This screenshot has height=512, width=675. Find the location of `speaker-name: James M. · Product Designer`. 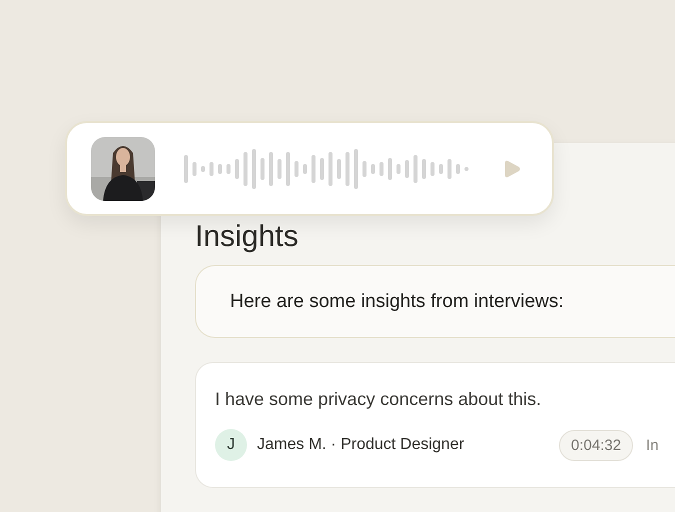

speaker-name: James M. · Product Designer is located at coordinates (361, 445).